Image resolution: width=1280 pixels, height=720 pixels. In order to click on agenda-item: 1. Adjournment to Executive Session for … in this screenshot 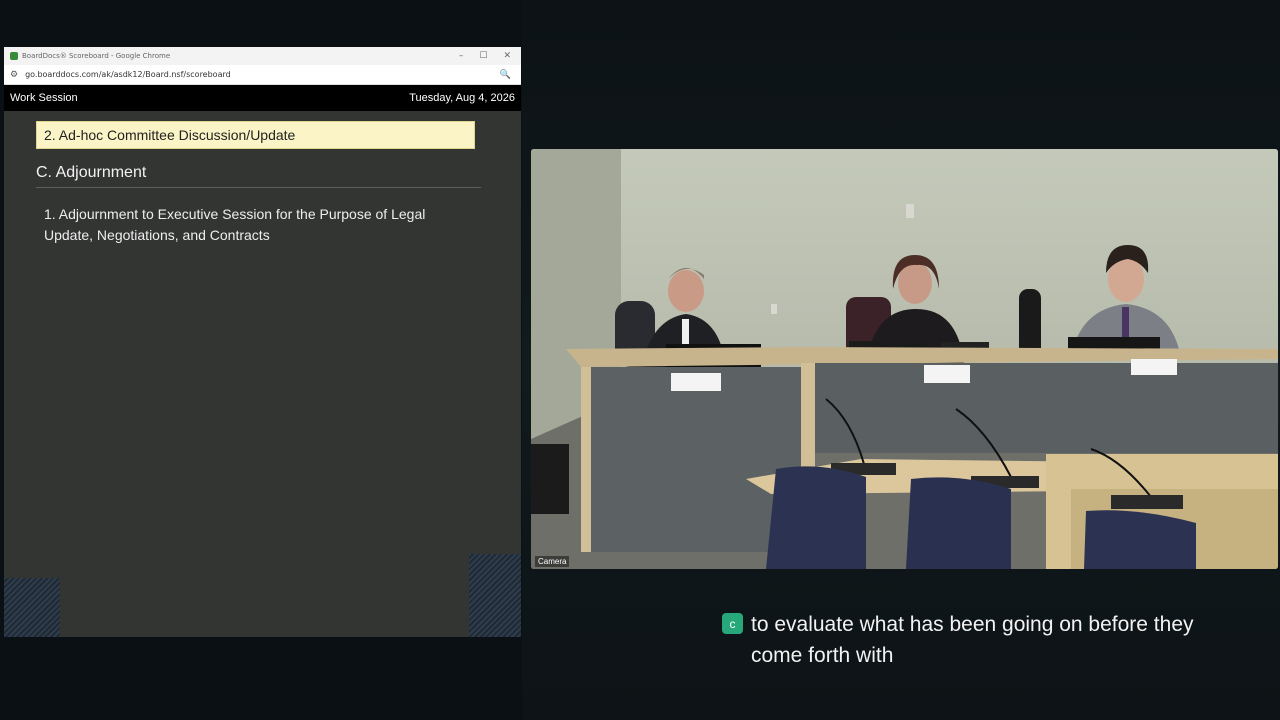, I will do `click(235, 224)`.